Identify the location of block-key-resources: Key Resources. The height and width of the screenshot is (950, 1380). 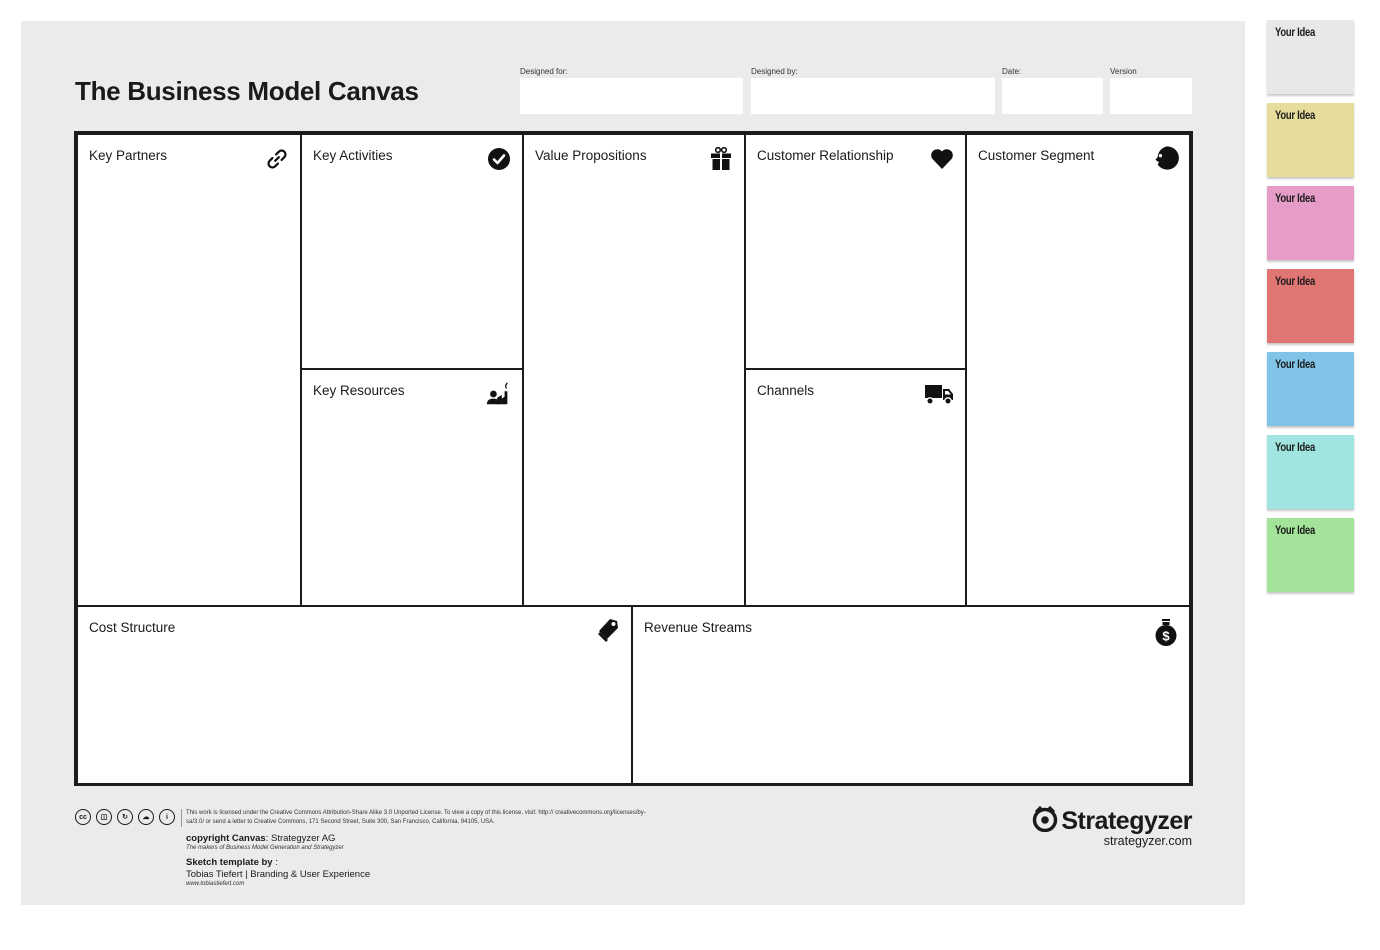
(413, 488).